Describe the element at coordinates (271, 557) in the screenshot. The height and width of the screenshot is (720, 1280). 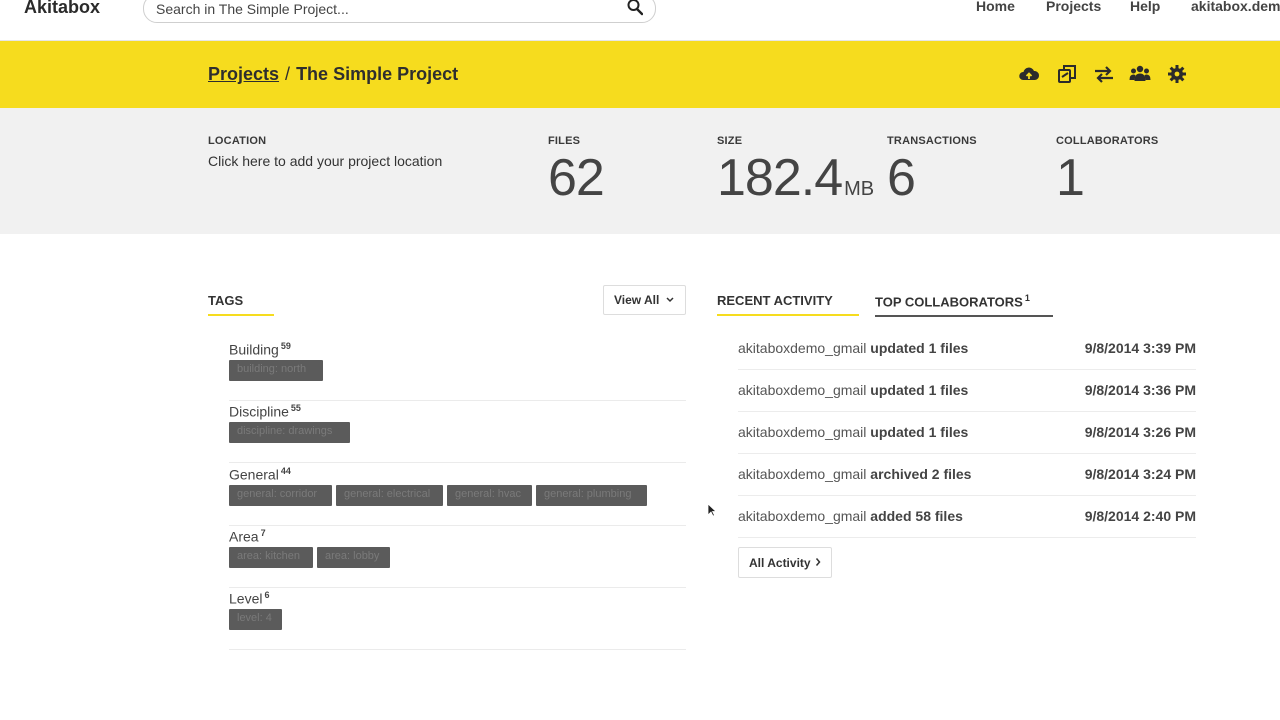
I see `tag-chip: area: kitchen` at that location.